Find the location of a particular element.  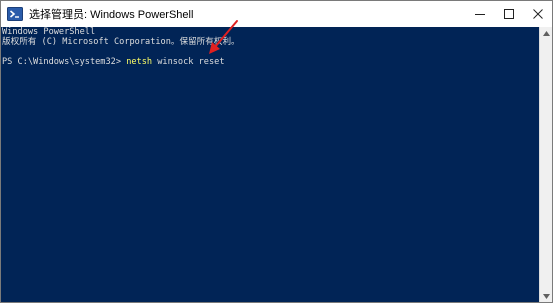

prompt-text: PS C:\Windows\system32> is located at coordinates (64, 62).